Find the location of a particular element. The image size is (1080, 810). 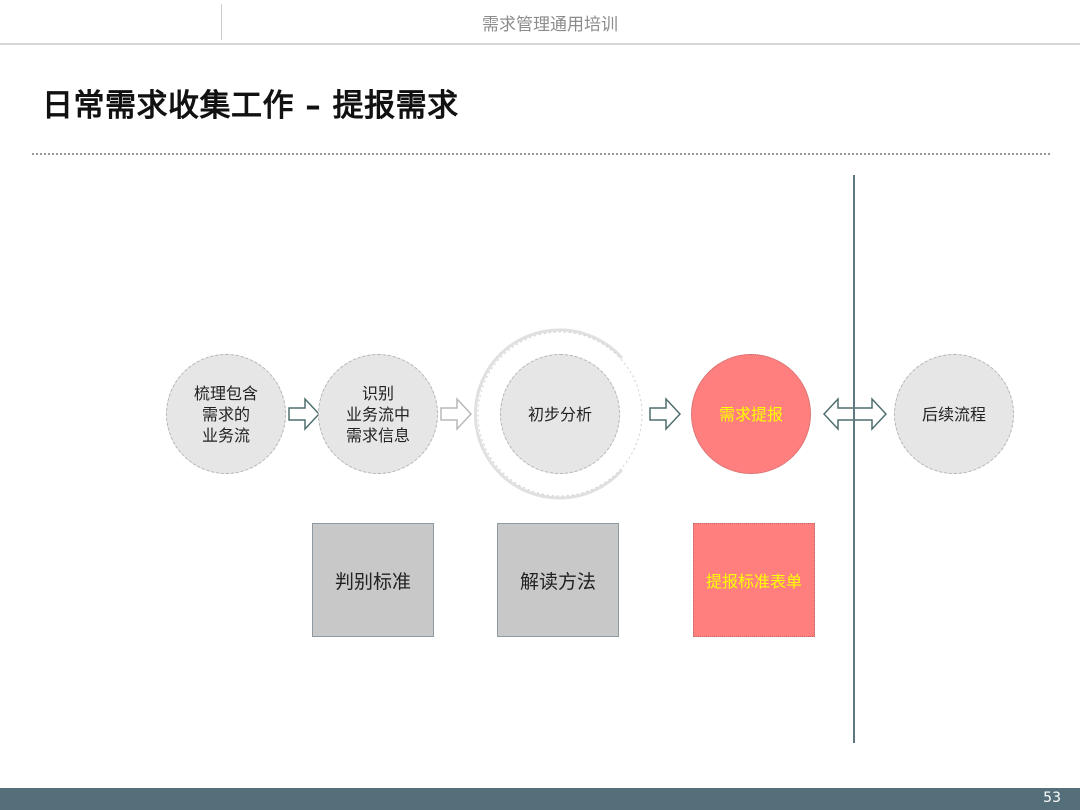

box-method: 解读方法 is located at coordinates (558, 580).